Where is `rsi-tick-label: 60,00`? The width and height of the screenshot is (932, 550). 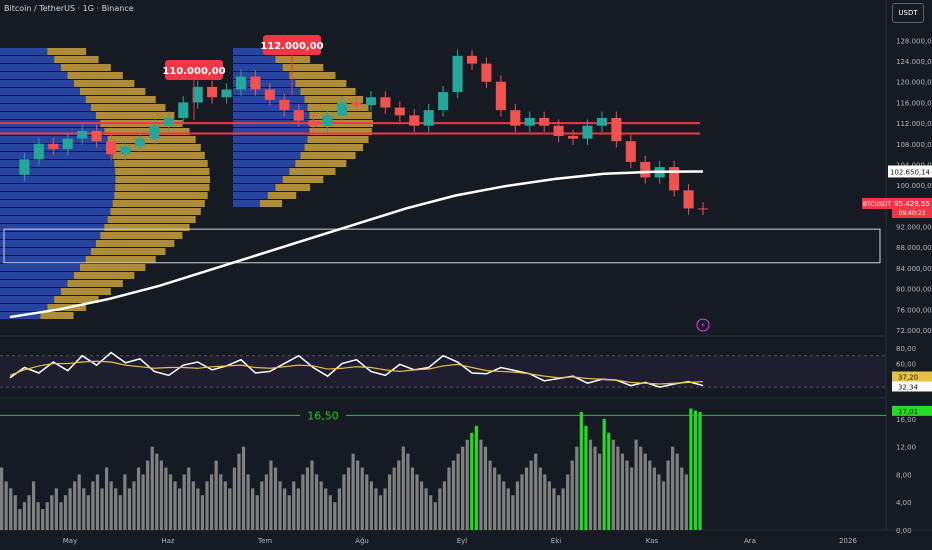
rsi-tick-label: 60,00 is located at coordinates (906, 365).